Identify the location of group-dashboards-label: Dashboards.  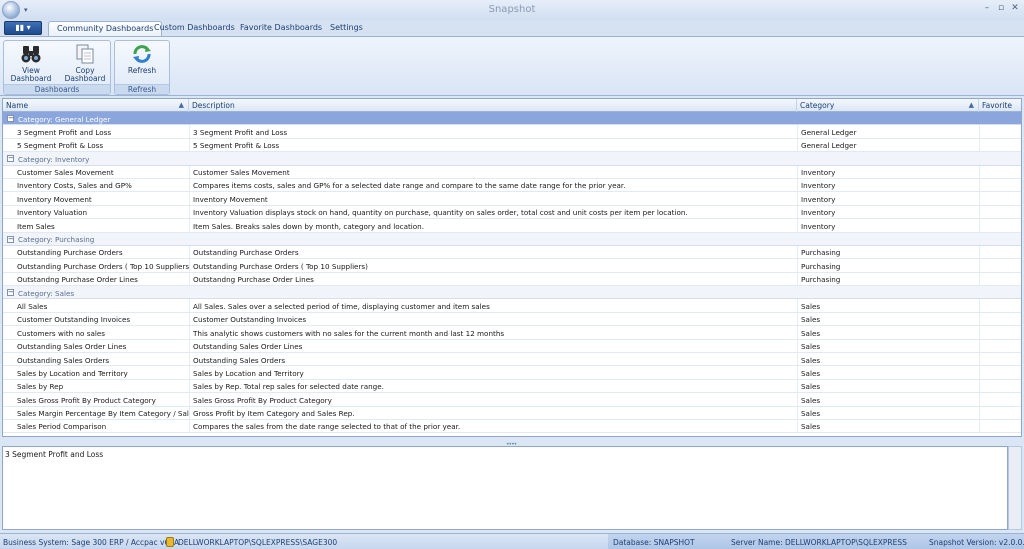
(57, 89).